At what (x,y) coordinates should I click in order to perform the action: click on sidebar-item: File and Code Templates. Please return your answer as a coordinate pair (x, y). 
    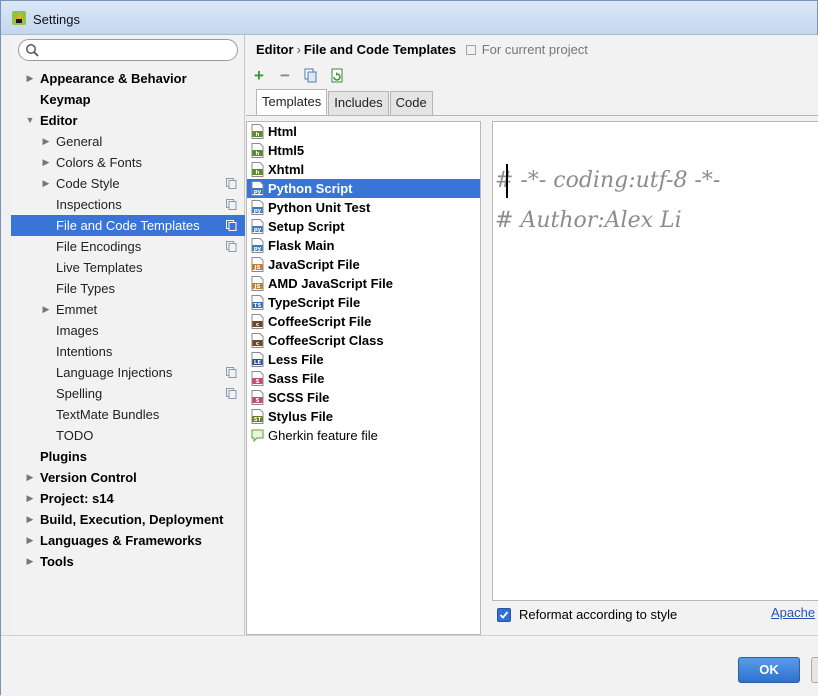
    Looking at the image, I should click on (128, 225).